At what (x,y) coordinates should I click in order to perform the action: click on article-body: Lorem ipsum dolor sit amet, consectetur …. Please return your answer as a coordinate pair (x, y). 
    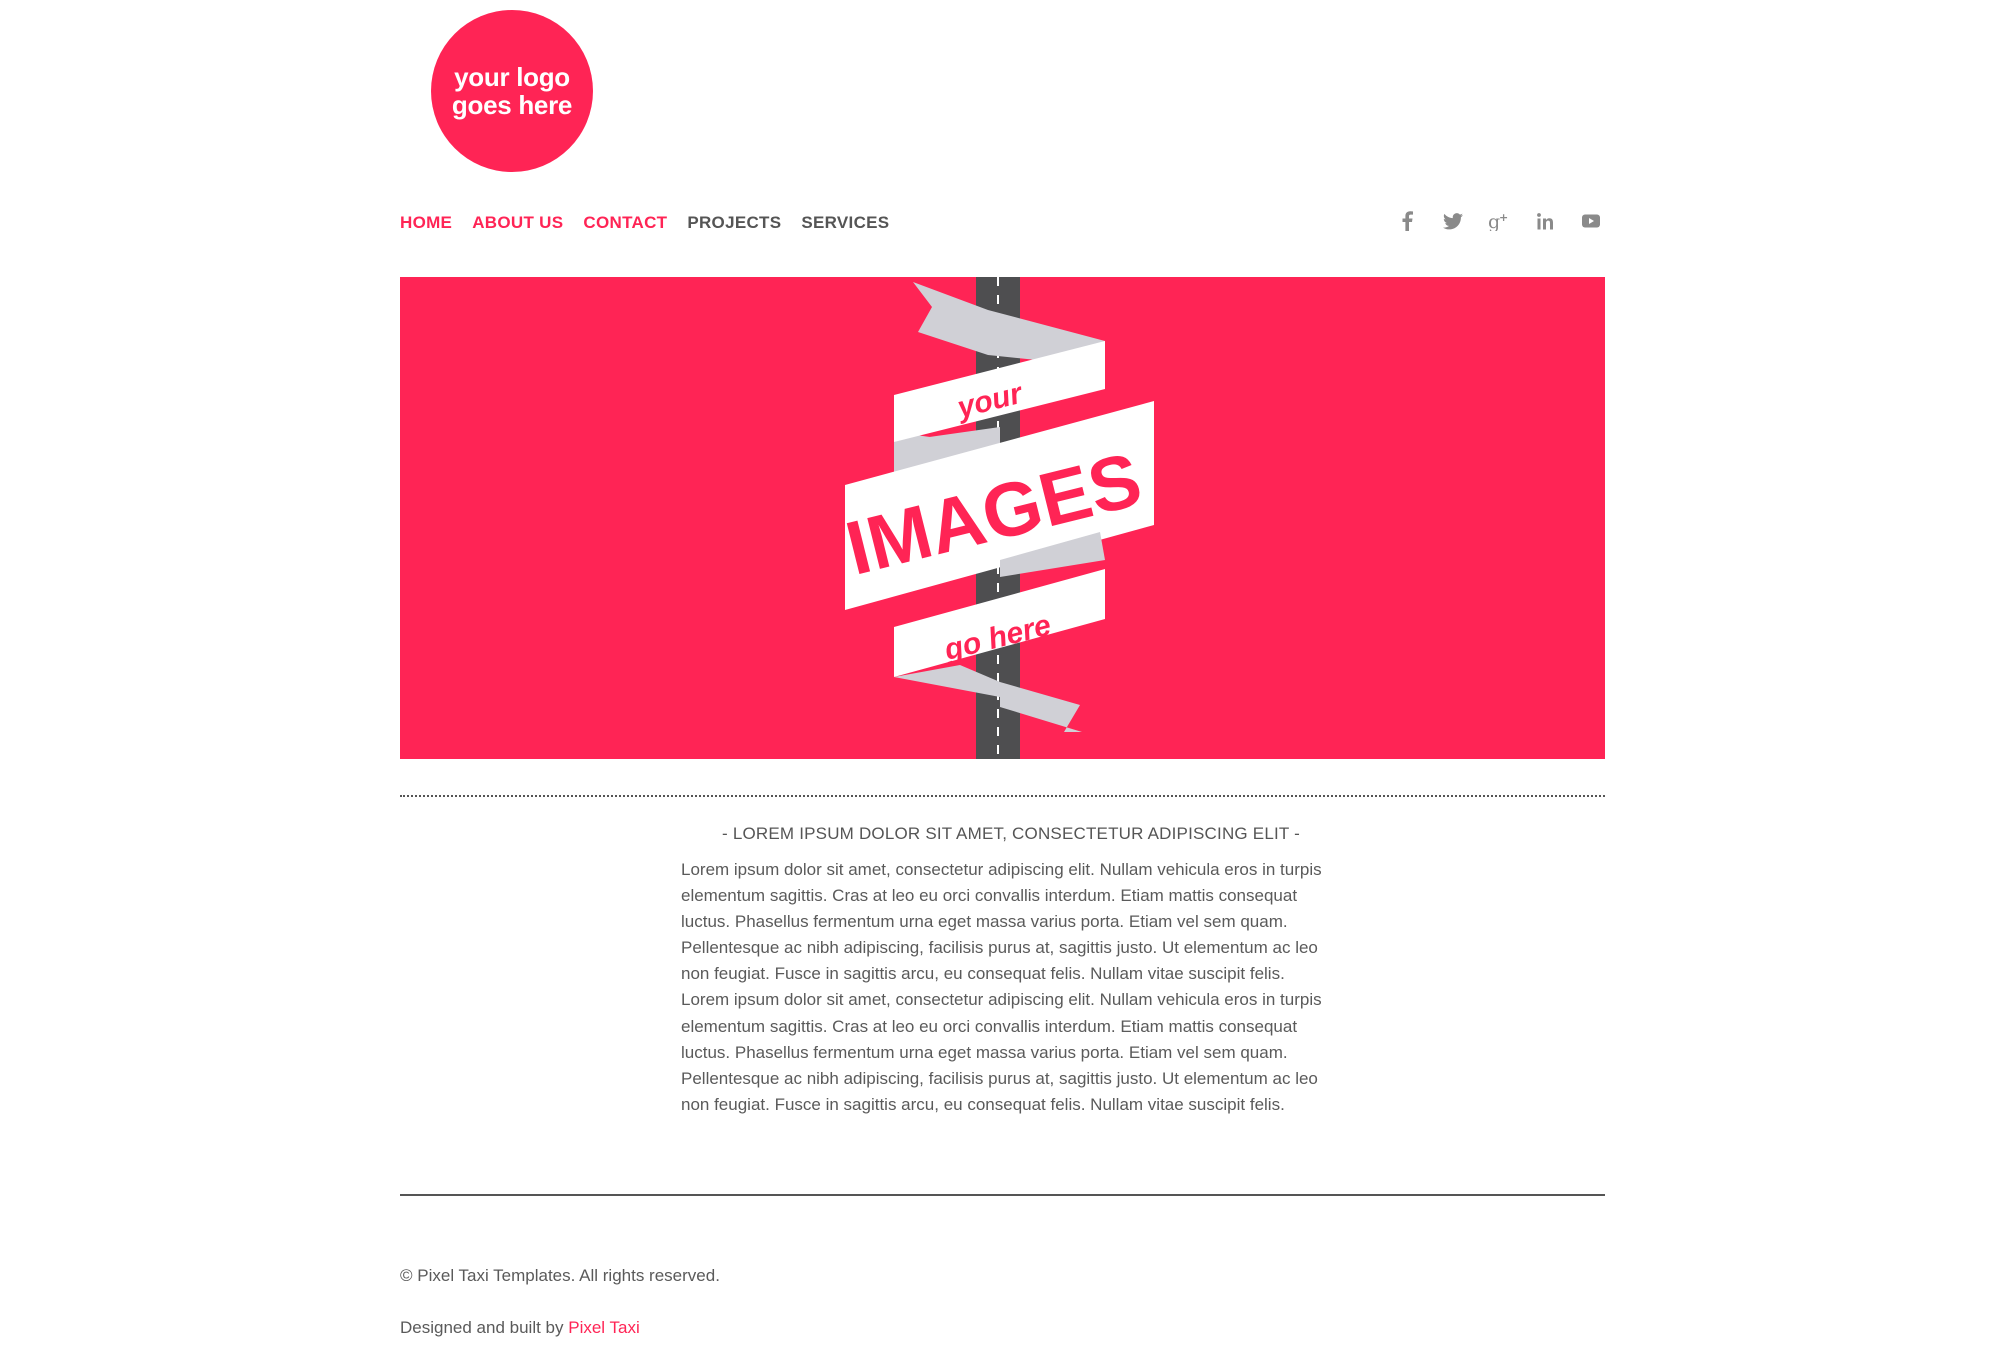
    Looking at the image, I should click on (1001, 987).